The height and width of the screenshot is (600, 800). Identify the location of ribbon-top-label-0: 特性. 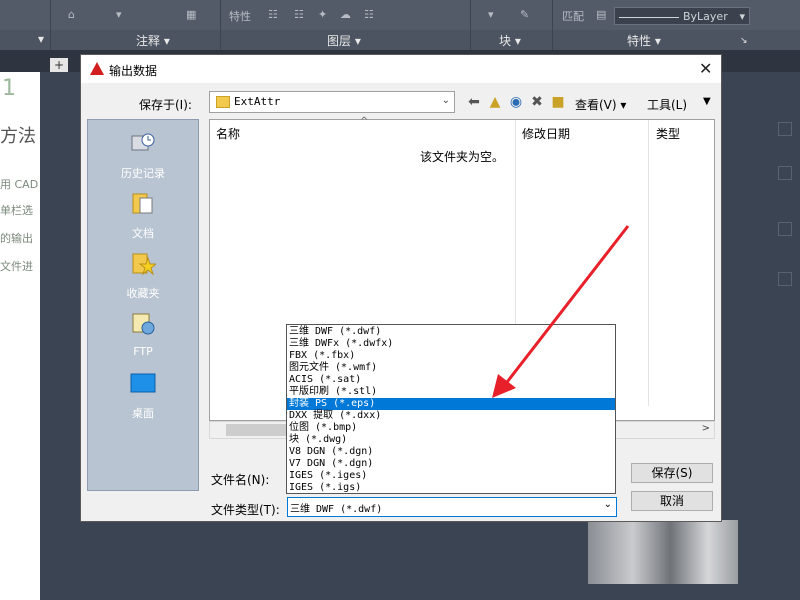
(240, 16).